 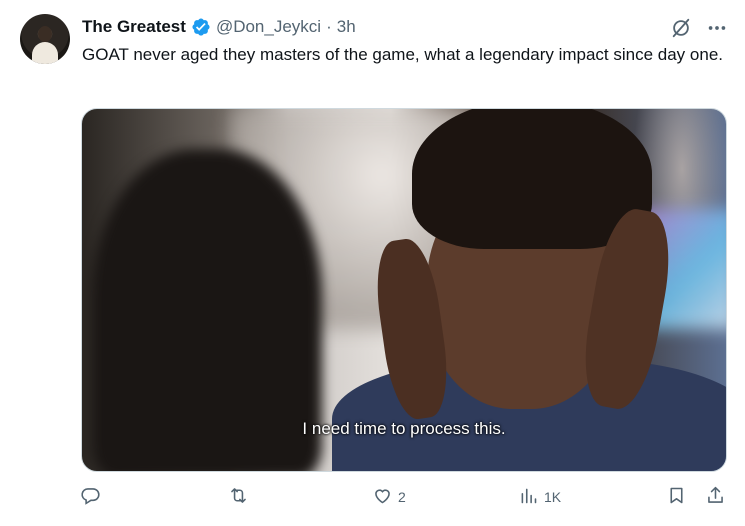 I want to click on action-bar: 2 1K, so click(x=405, y=497).